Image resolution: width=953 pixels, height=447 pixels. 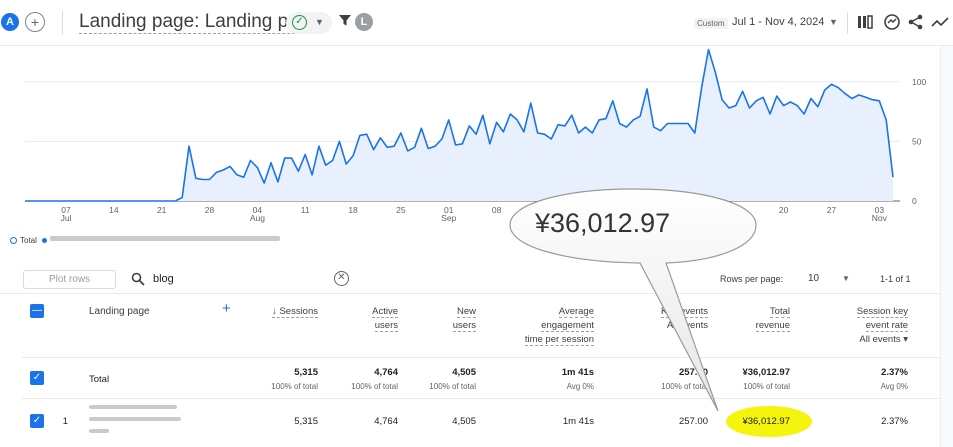 I want to click on landing-page-header: Landing page, so click(x=119, y=312).